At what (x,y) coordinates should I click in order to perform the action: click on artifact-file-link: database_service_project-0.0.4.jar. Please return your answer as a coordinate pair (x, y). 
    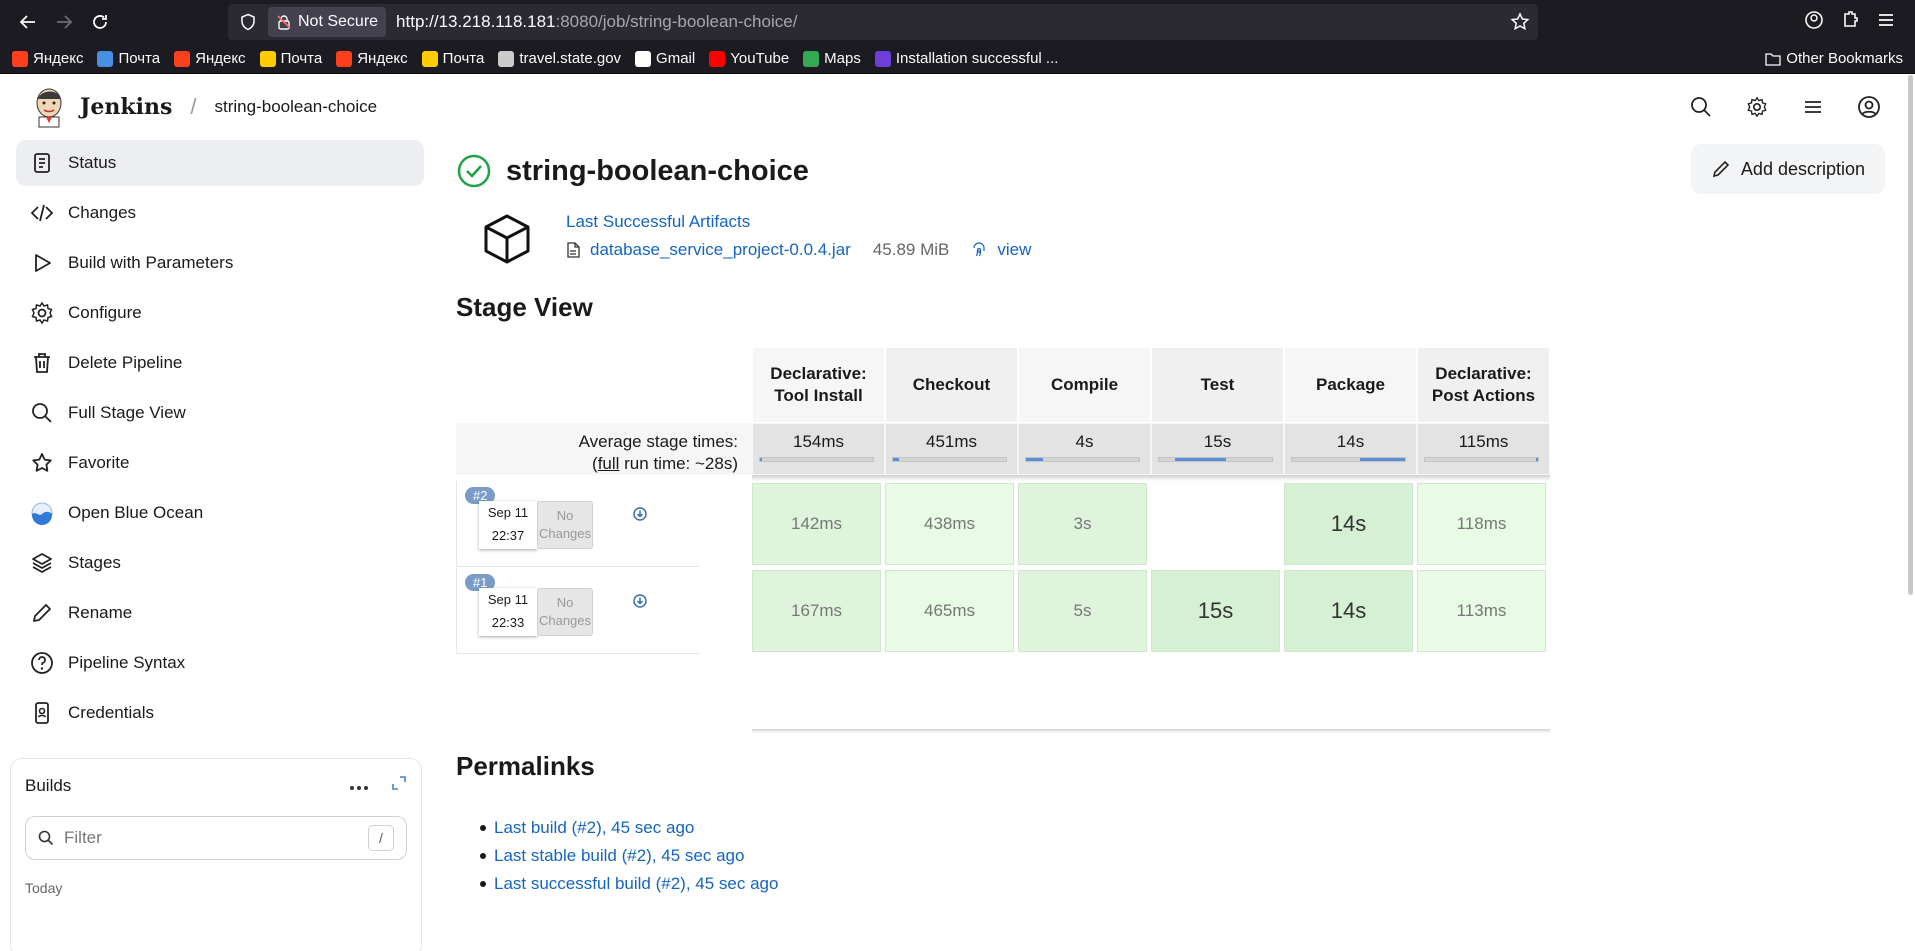
    Looking at the image, I should click on (720, 250).